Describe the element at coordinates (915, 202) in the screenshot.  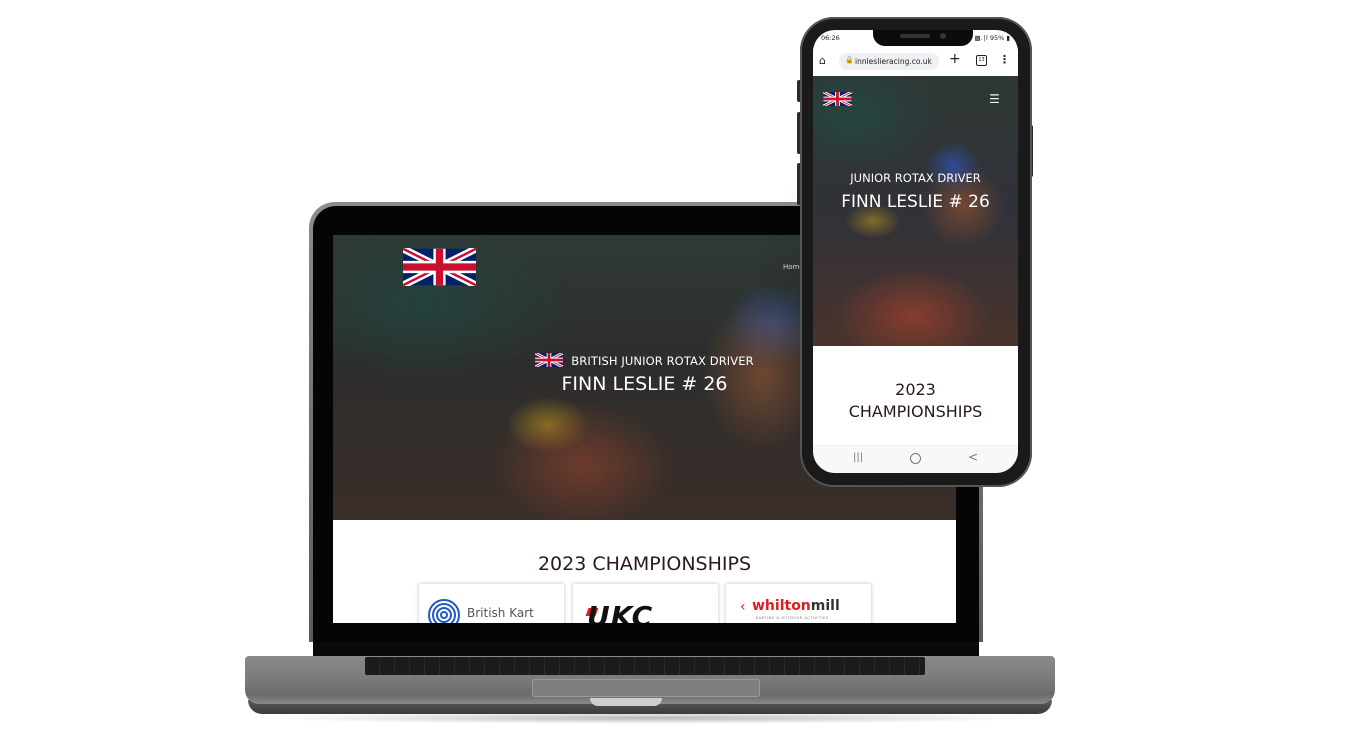
I see `mobile-hero-title: FINN LESLIE # 26` at that location.